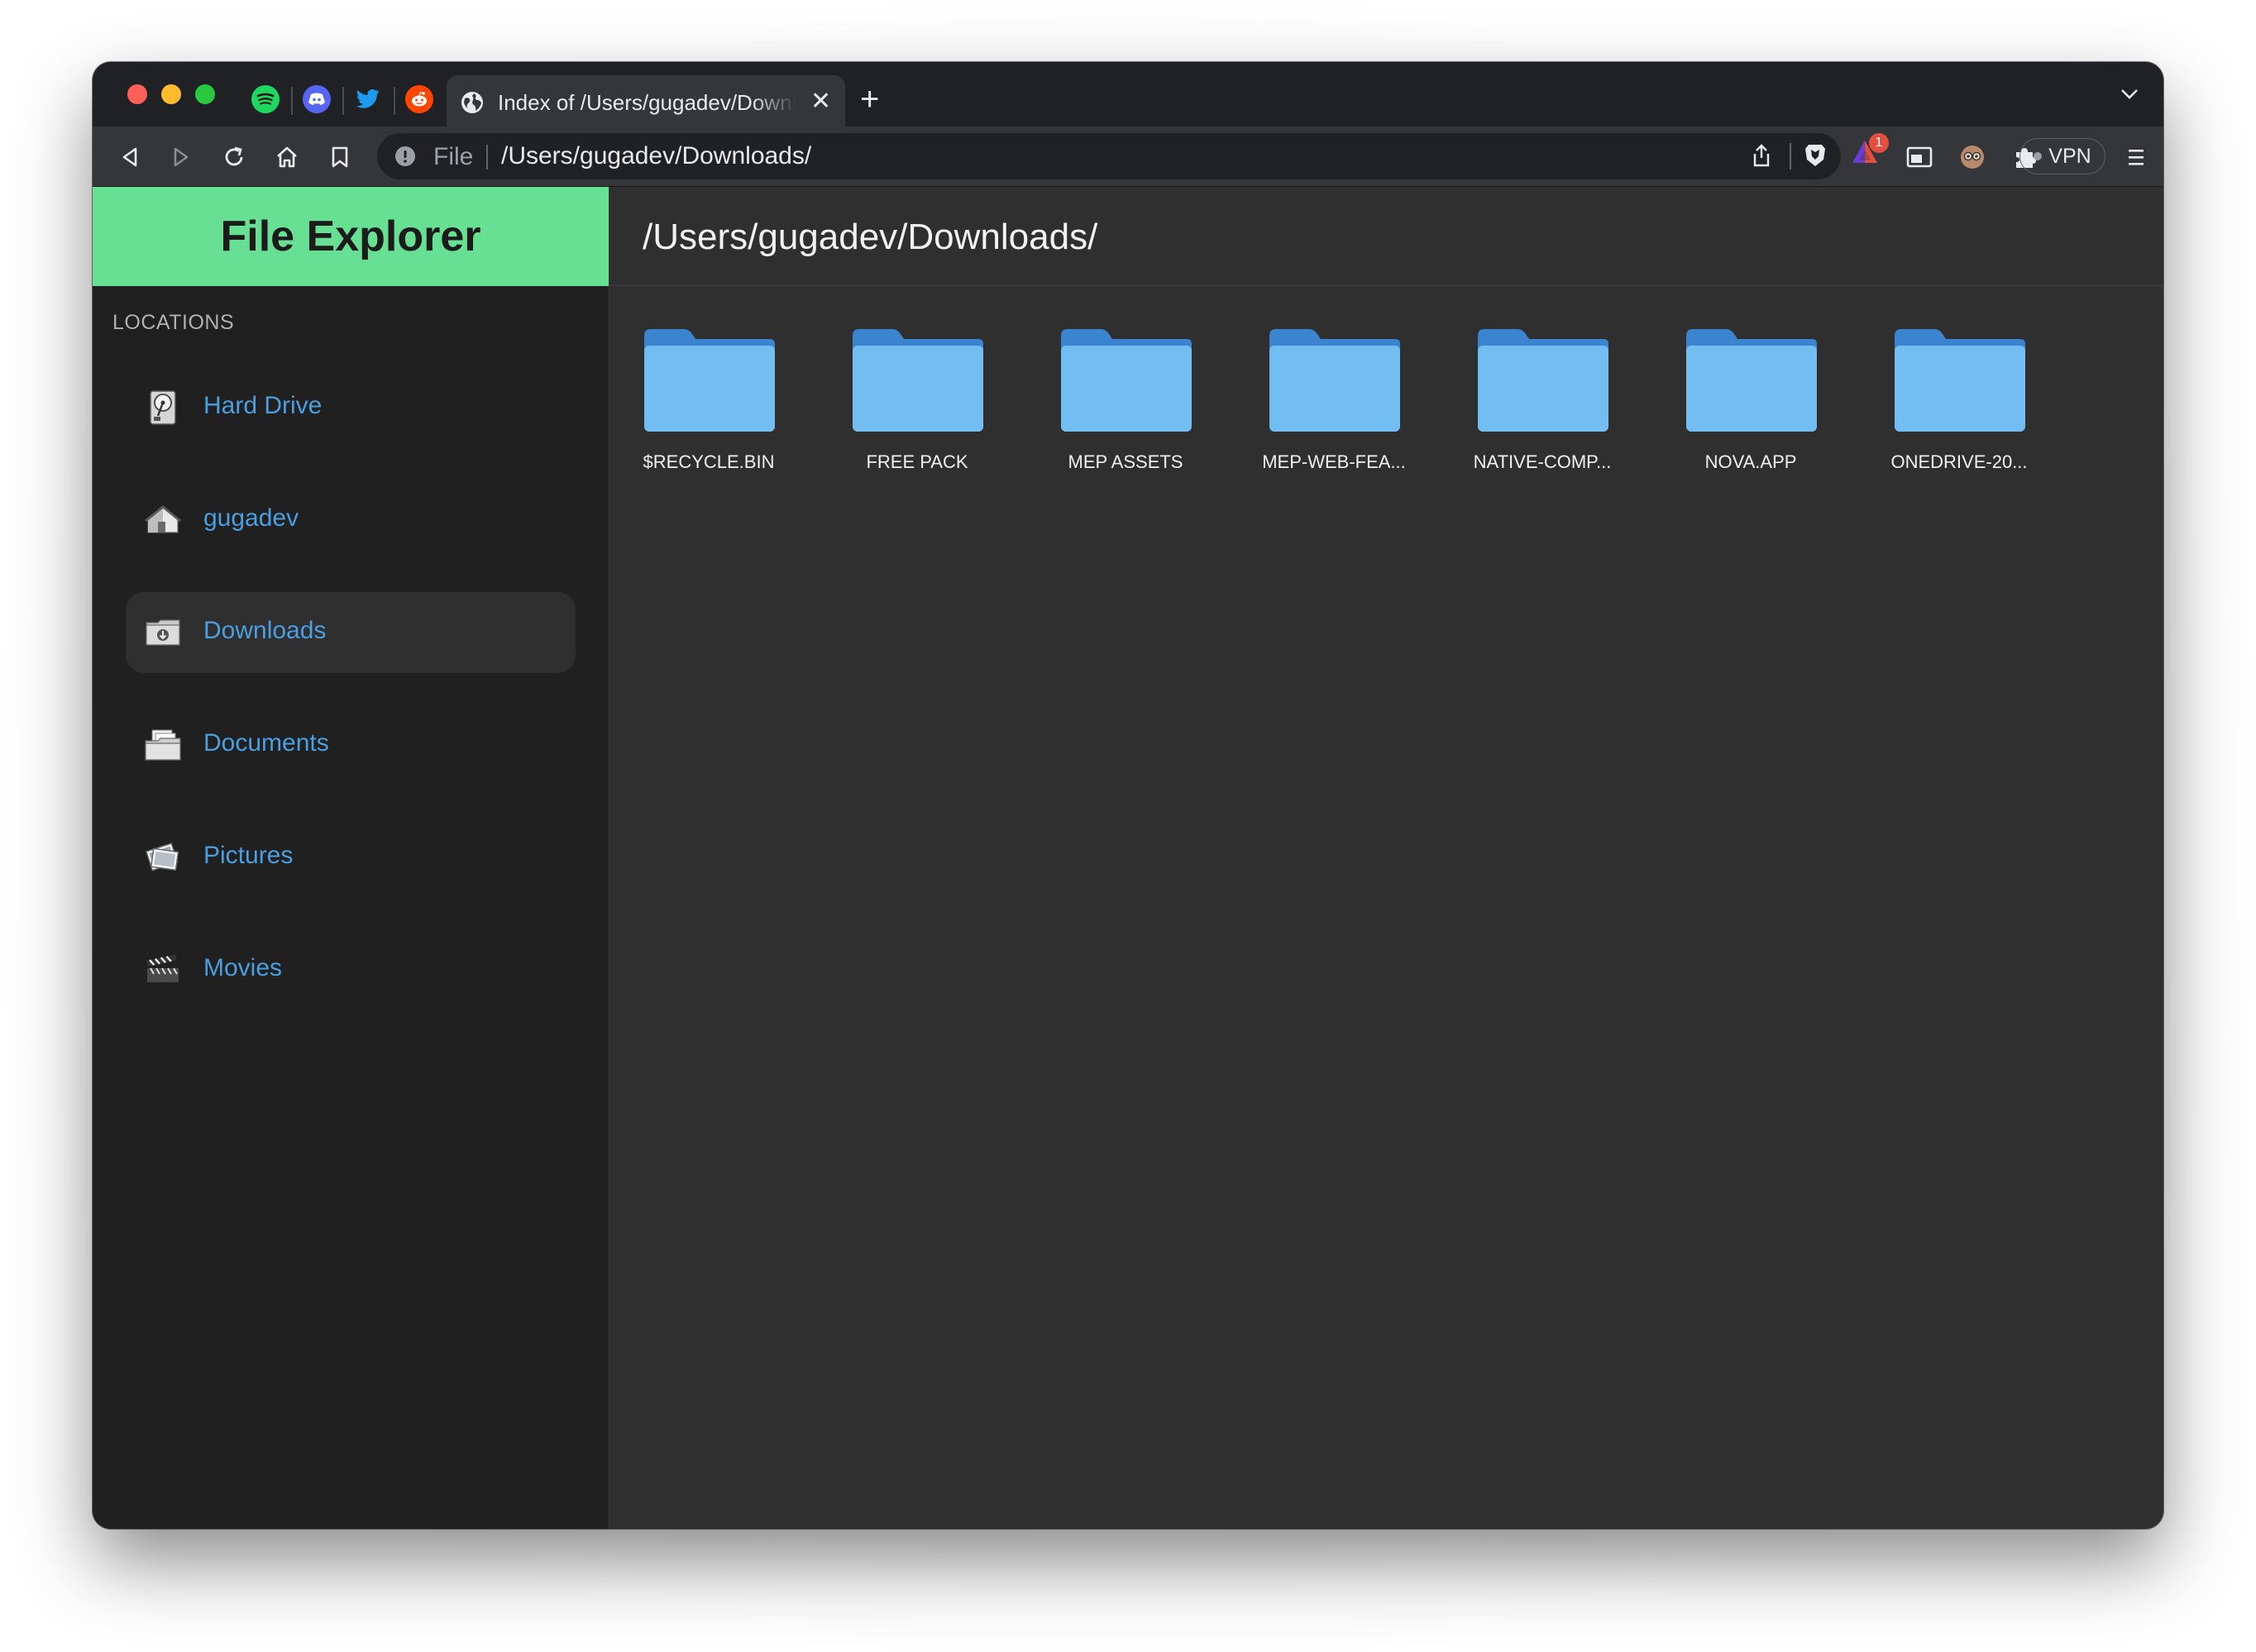 The height and width of the screenshot is (1652, 2256). Describe the element at coordinates (265, 631) in the screenshot. I see `sidebar-item-label: Downloads` at that location.